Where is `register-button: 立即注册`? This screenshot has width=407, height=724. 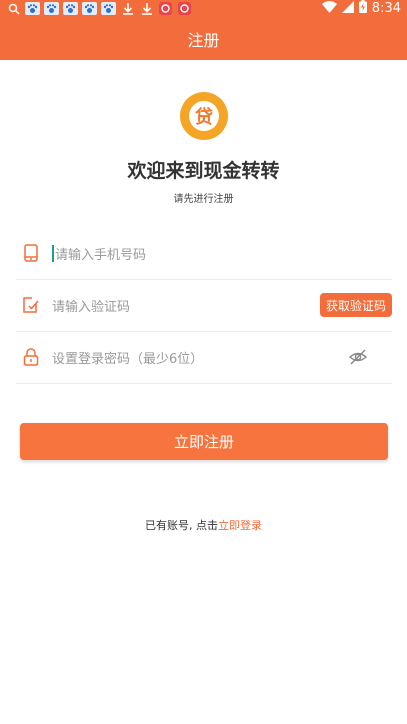 register-button: 立即注册 is located at coordinates (204, 441).